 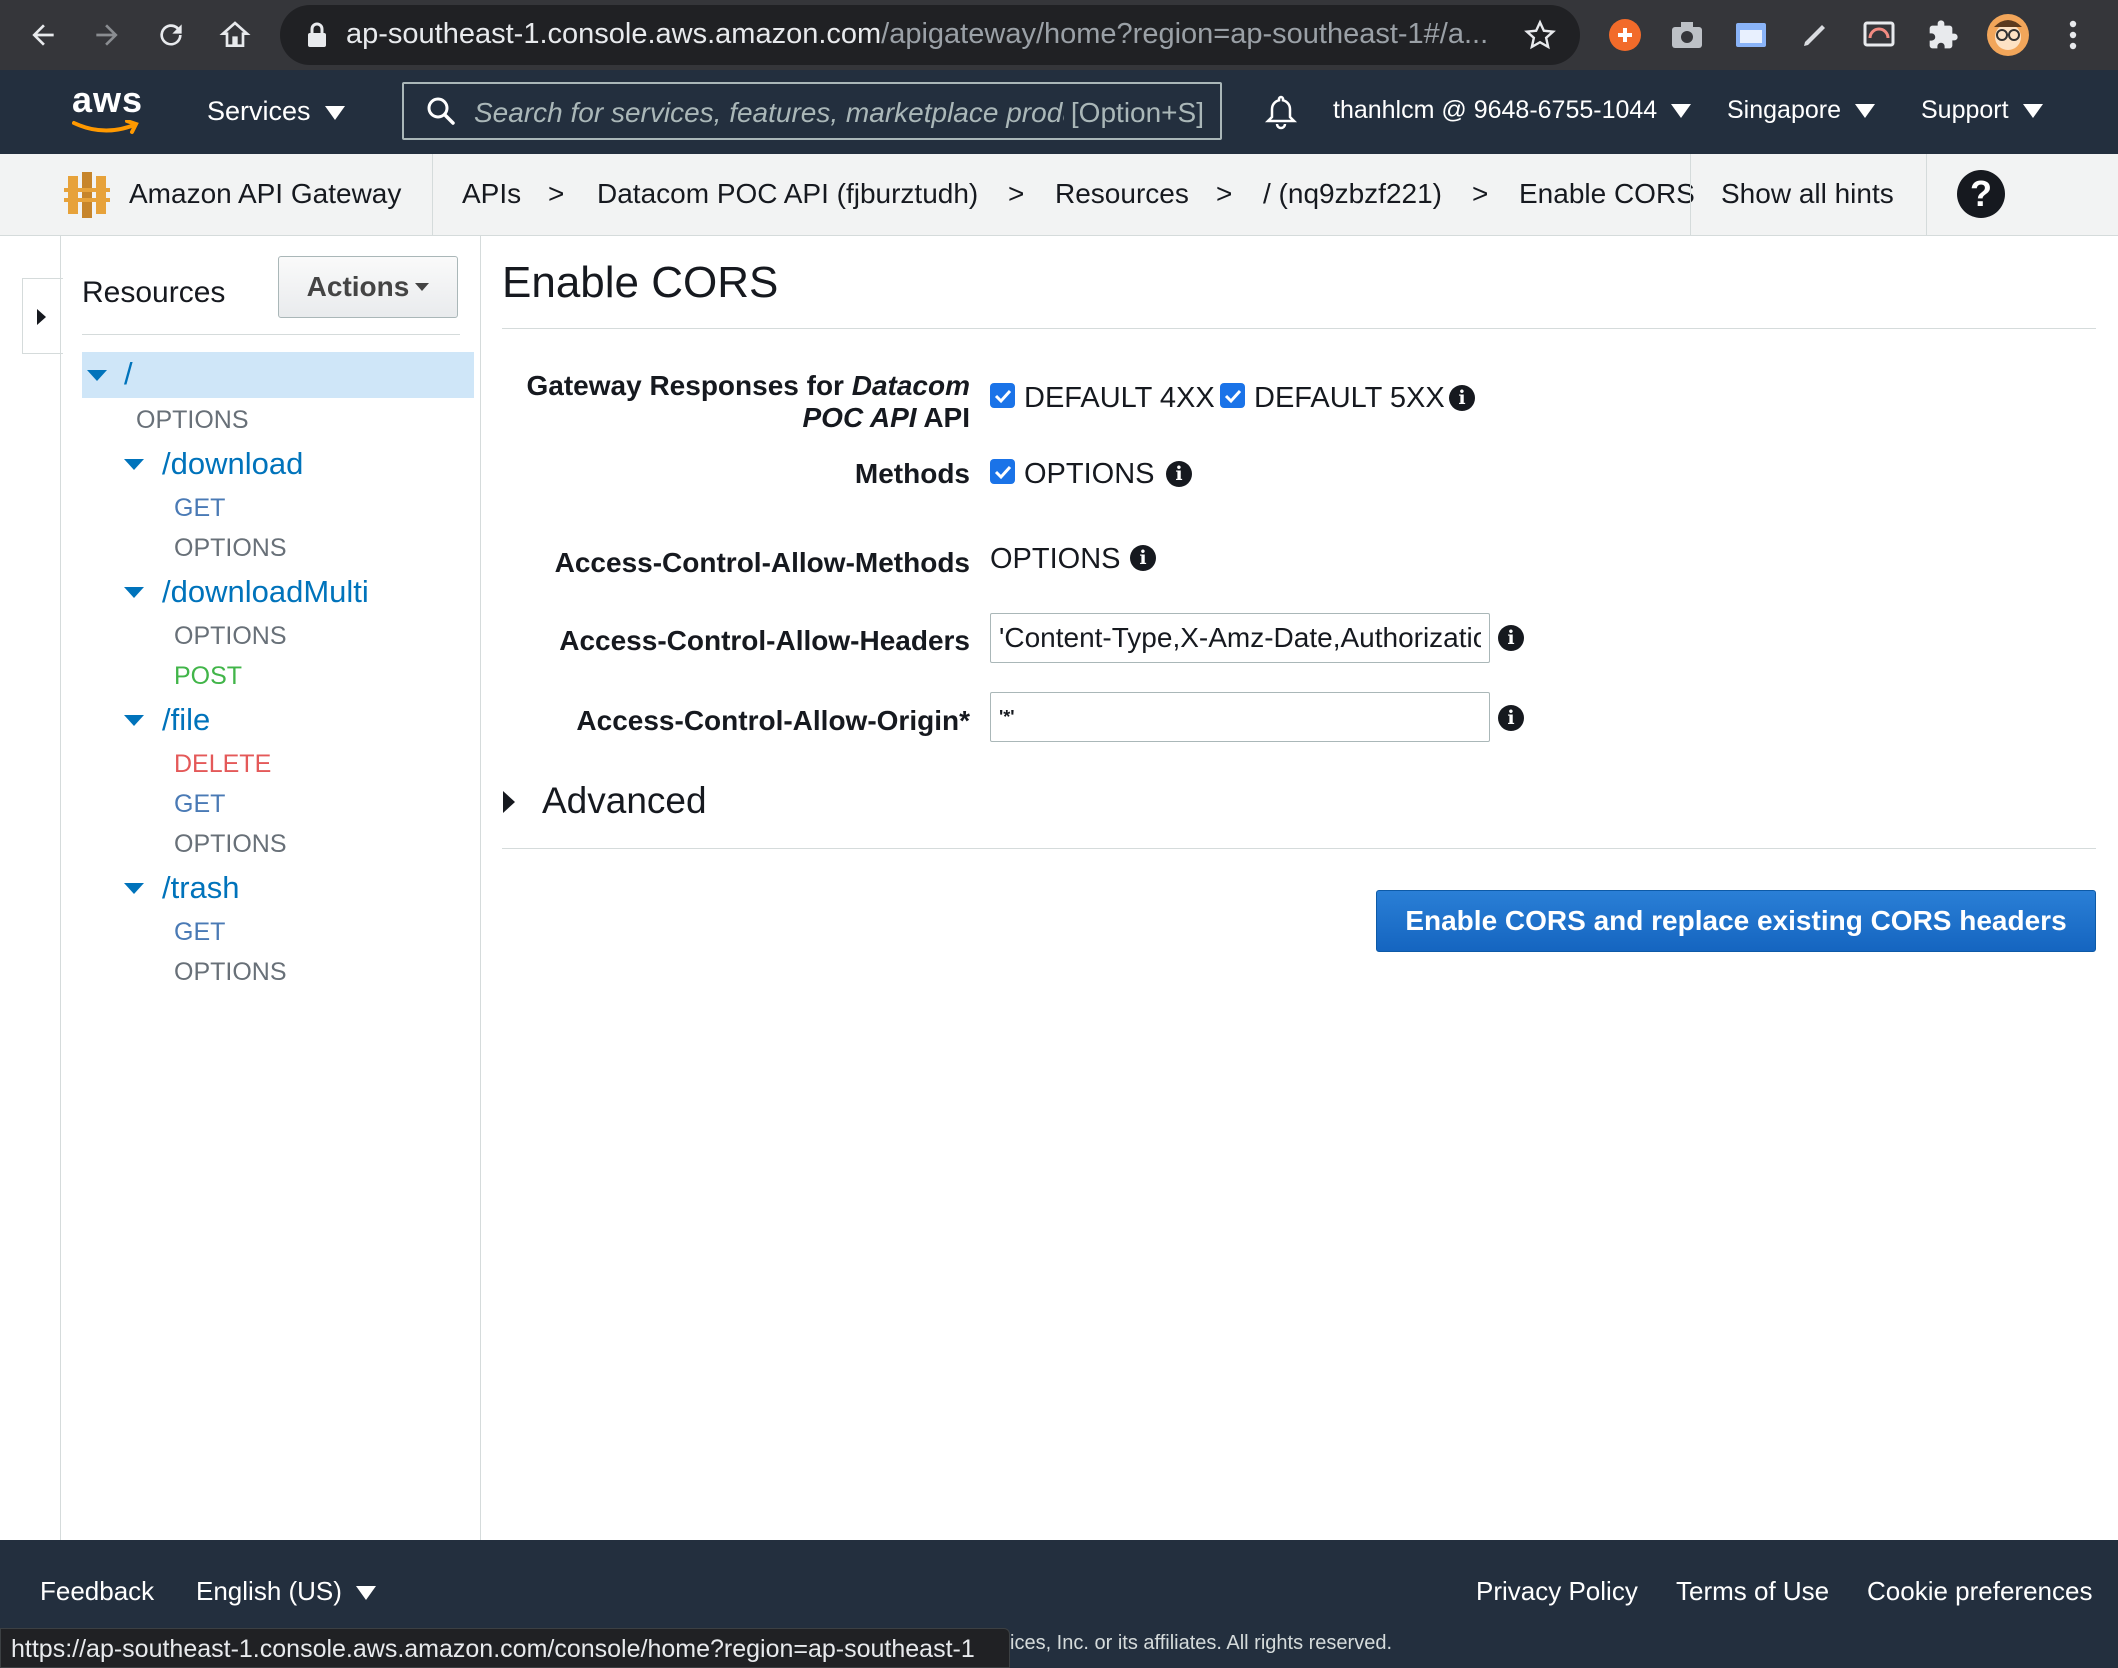 I want to click on api-gateway-logo-icon, so click(x=87, y=197).